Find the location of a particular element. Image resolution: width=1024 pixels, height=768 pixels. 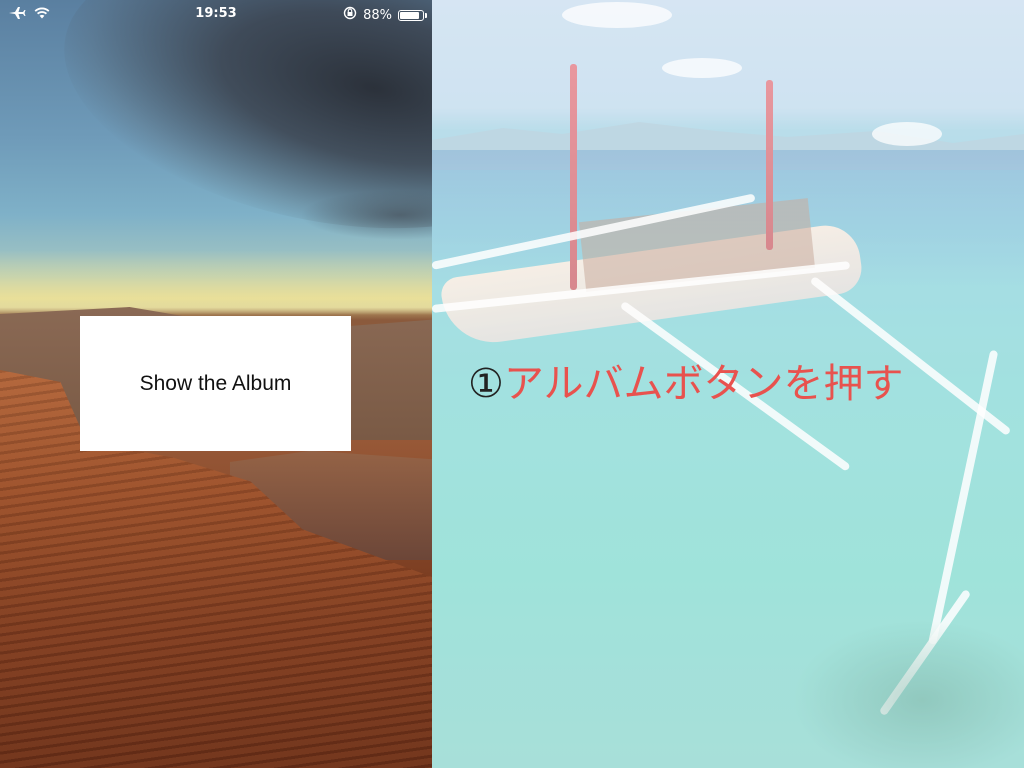

status-right: 88% is located at coordinates (385, 15).